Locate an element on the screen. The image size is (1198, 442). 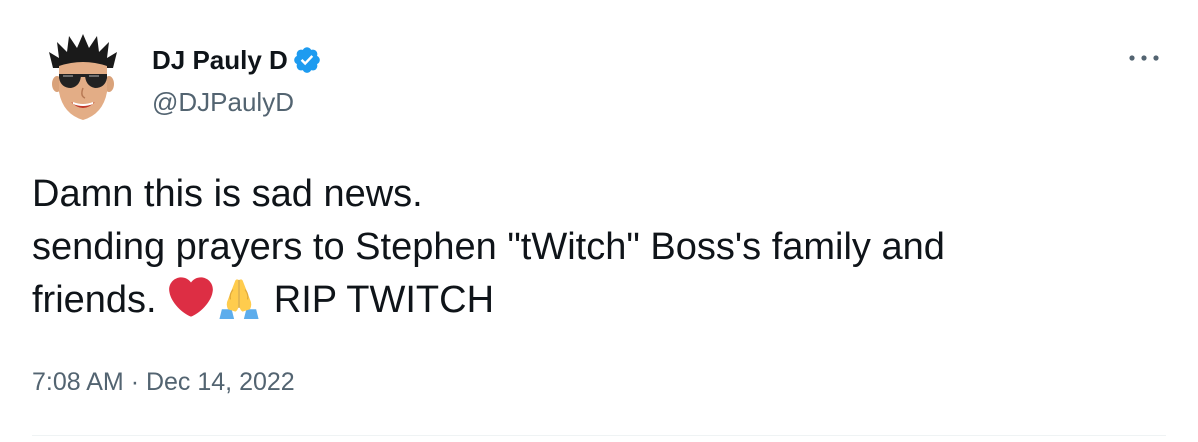
author-name-row: DJ Pauly D is located at coordinates (237, 60).